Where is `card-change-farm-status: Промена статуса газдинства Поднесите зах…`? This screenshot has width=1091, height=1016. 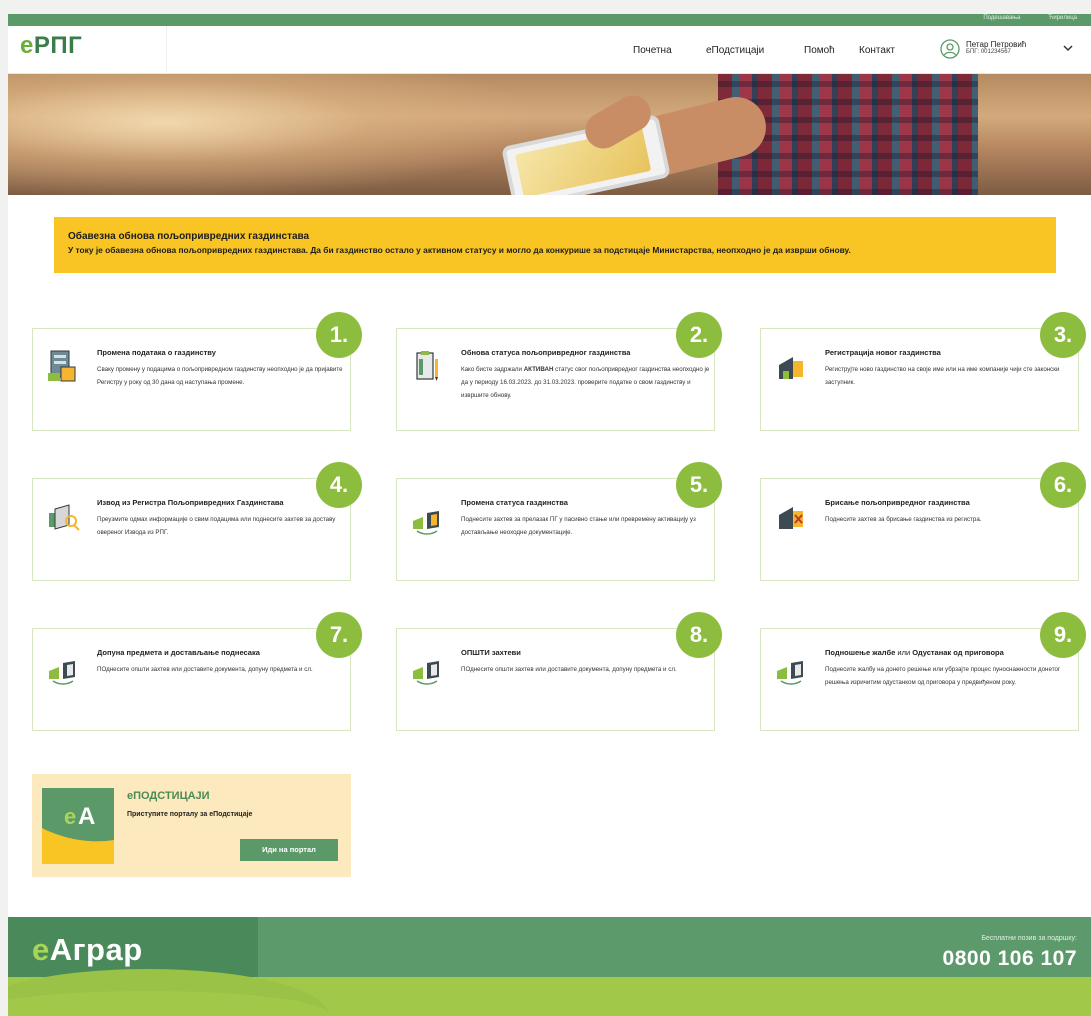 card-change-farm-status: Промена статуса газдинства Поднесите зах… is located at coordinates (555, 529).